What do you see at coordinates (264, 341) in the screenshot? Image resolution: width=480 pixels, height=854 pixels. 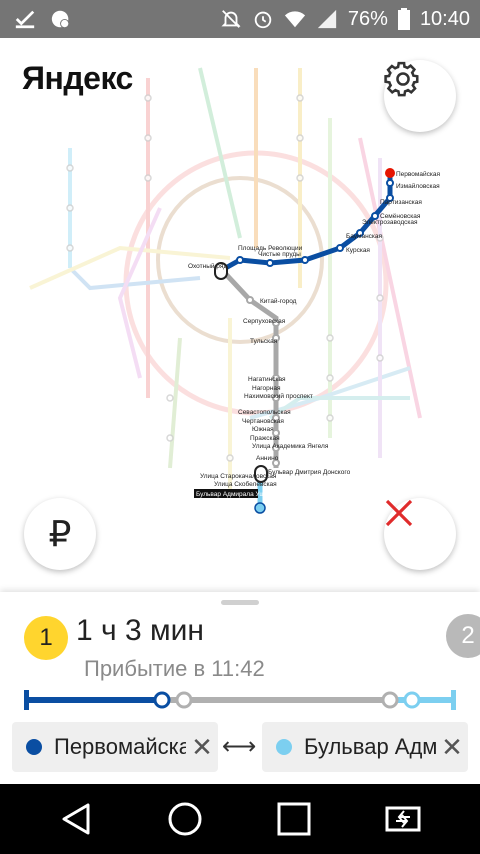 I see `route-label: Тульская` at bounding box center [264, 341].